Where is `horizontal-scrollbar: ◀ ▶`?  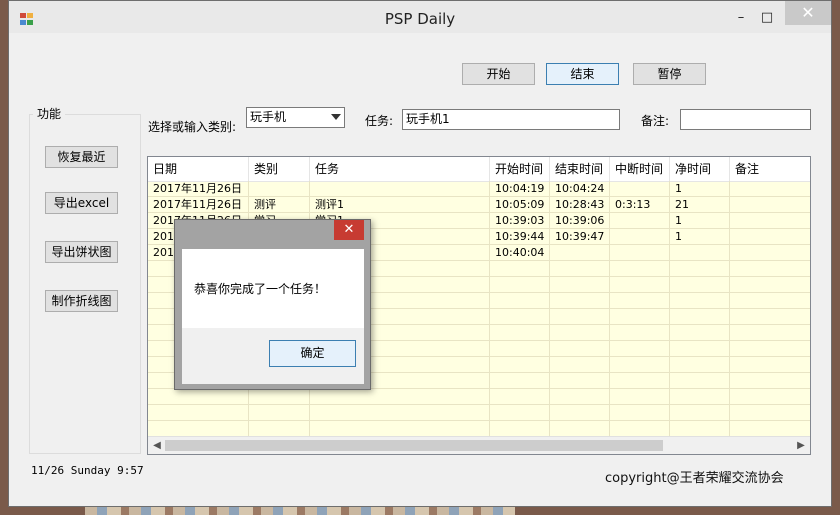
horizontal-scrollbar: ◀ ▶ is located at coordinates (479, 445).